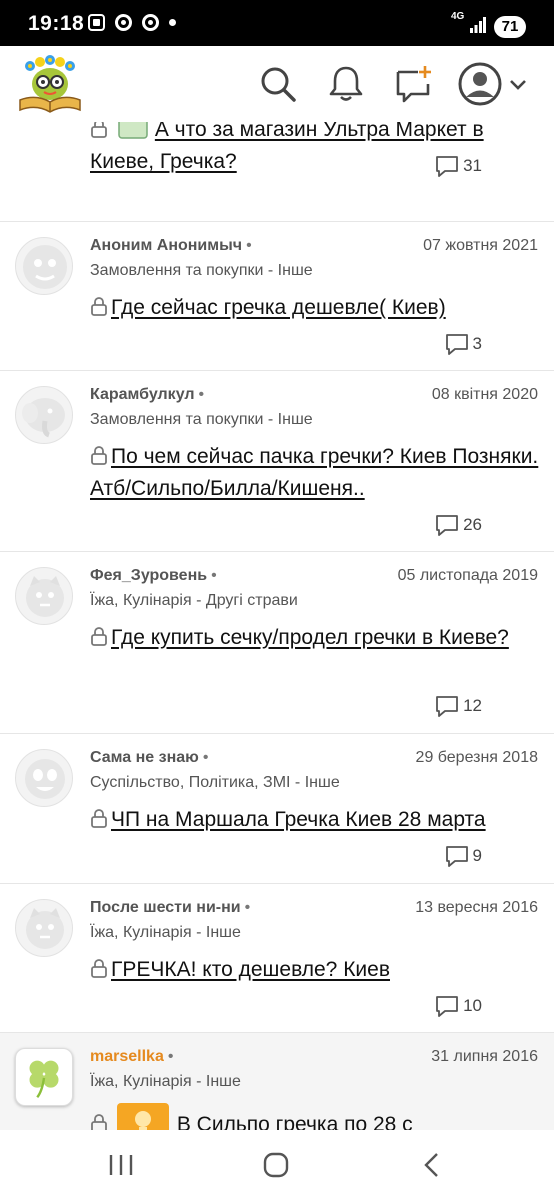 The width and height of the screenshot is (554, 1200). Describe the element at coordinates (215, 783) in the screenshot. I see `topic-category: Суспільство, Політика, ЗМІ - Інше` at that location.